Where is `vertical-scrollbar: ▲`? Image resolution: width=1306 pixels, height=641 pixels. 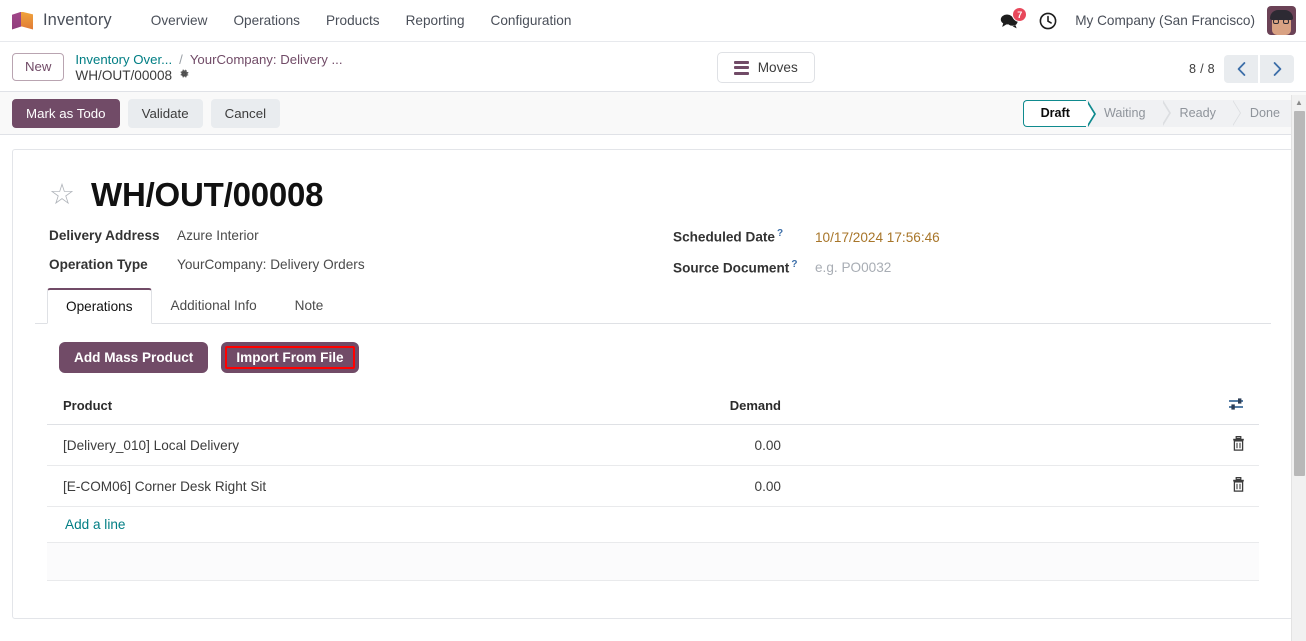
vertical-scrollbar: ▲ is located at coordinates (1298, 368).